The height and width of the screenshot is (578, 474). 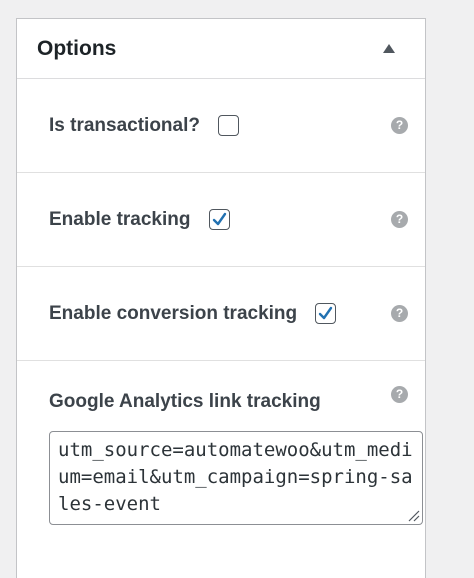 What do you see at coordinates (413, 515) in the screenshot?
I see `resize-handle-icon` at bounding box center [413, 515].